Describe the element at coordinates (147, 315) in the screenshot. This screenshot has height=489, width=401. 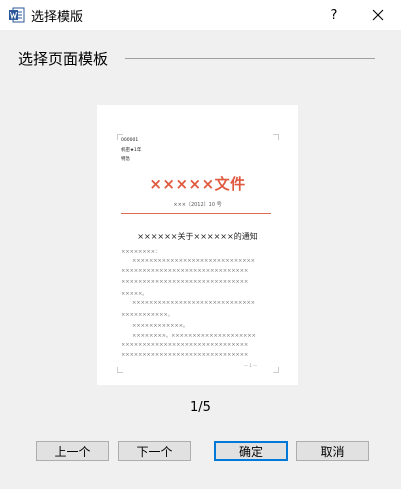
I see `preview-body-line: ×××××××××××。` at that location.